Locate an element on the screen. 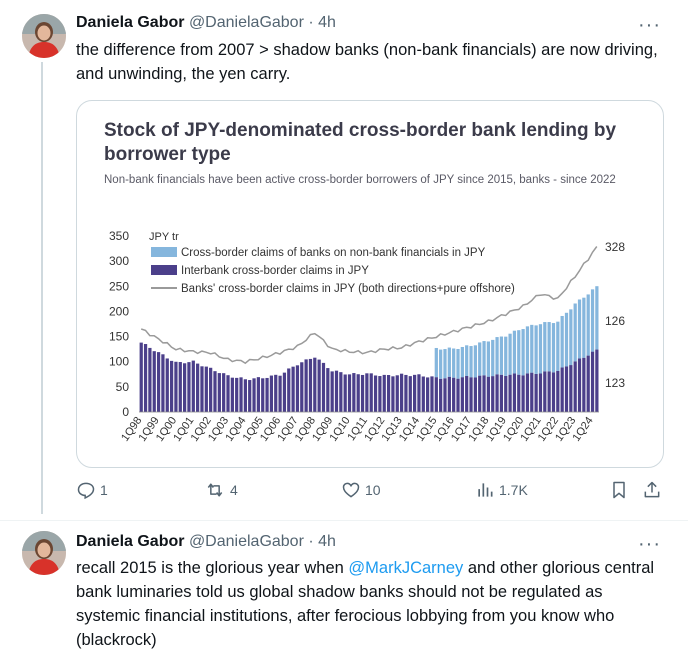 The width and height of the screenshot is (688, 666). view-count: 1.7K is located at coordinates (513, 490).